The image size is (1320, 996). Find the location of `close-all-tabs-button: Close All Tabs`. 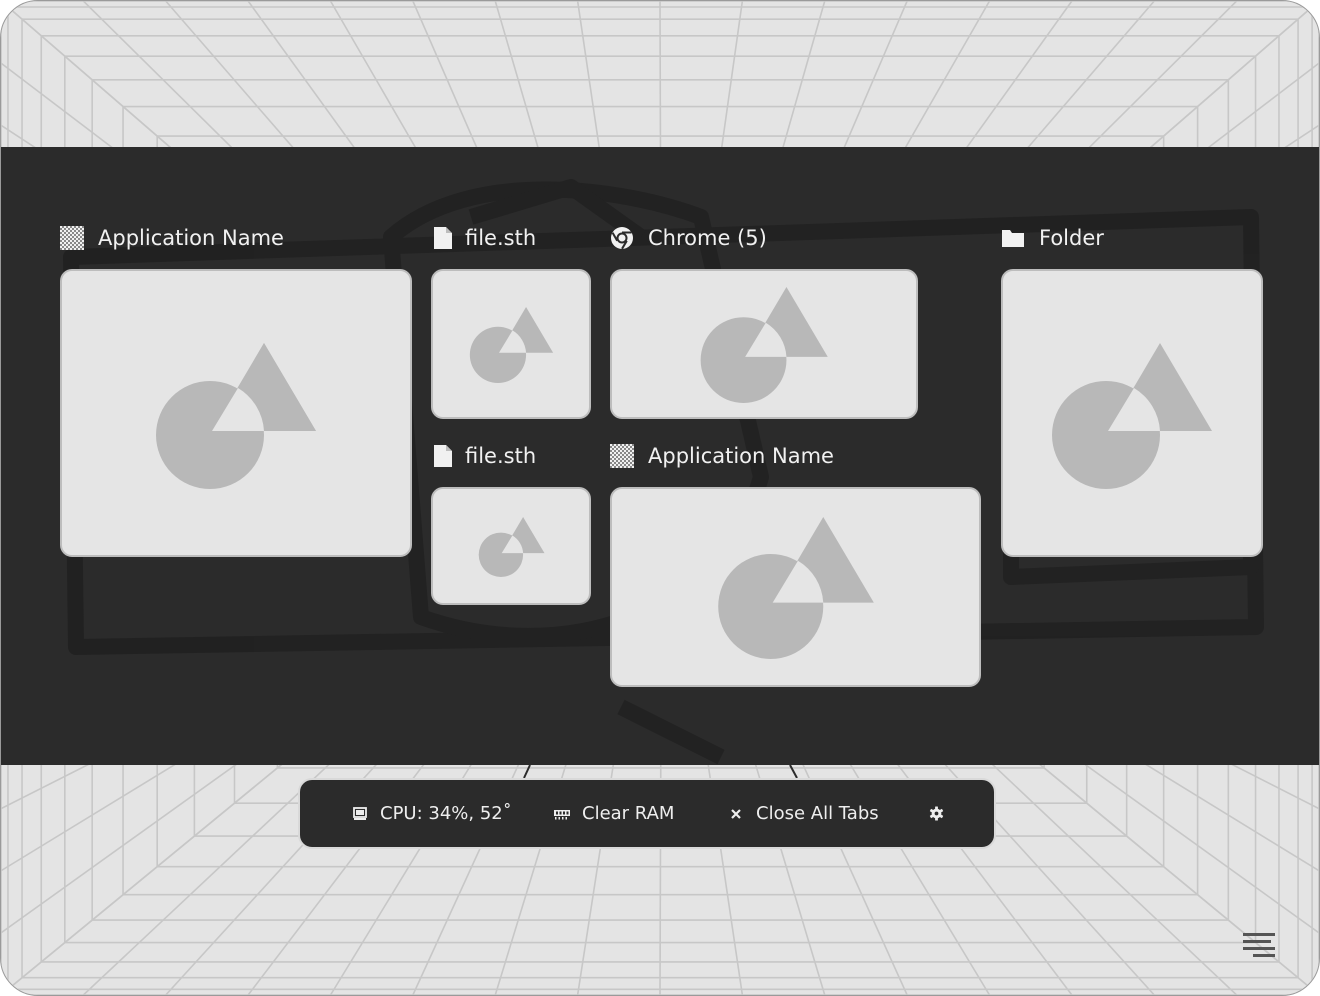

close-all-tabs-button: Close All Tabs is located at coordinates (803, 813).